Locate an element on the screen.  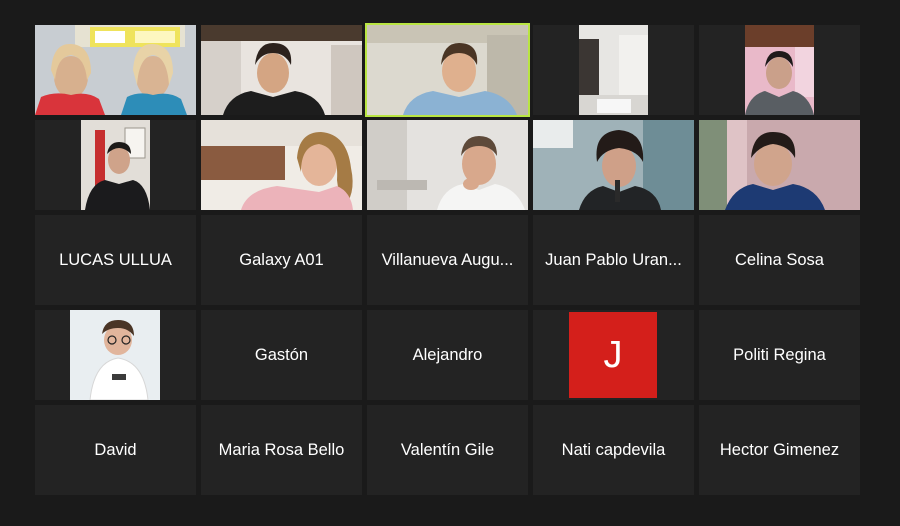
participant-name: Celina Sosa is located at coordinates (779, 259).